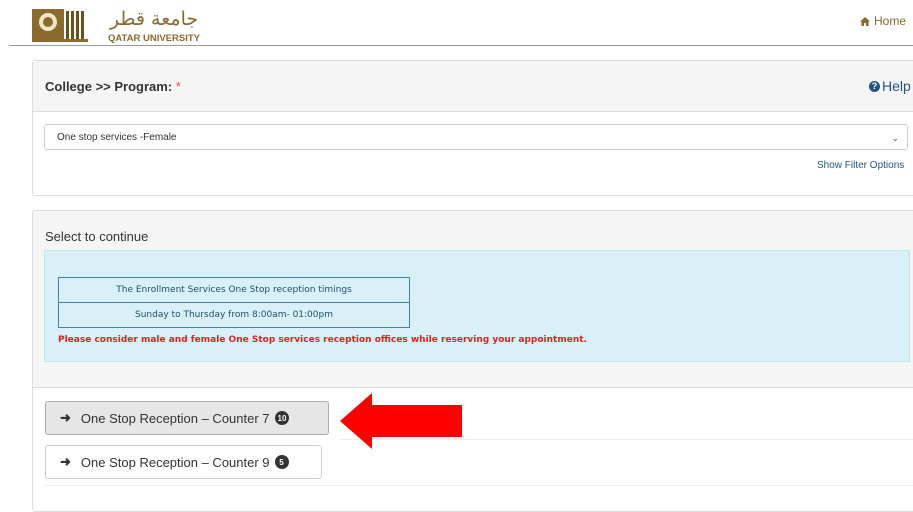 The image size is (913, 512). What do you see at coordinates (154, 38) in the screenshot?
I see `svg-text: QATAR UNIVERSITY` at bounding box center [154, 38].